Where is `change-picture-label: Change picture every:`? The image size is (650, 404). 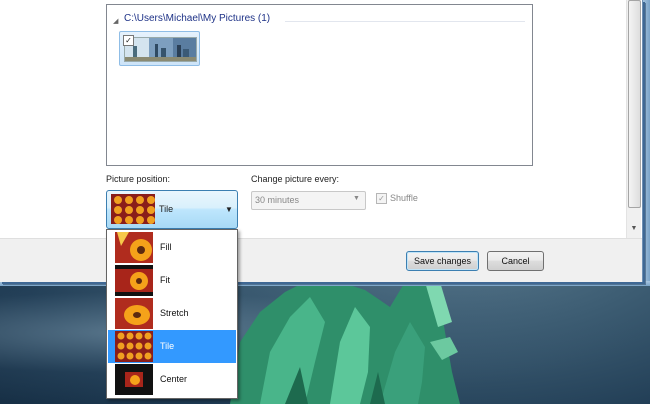 change-picture-label: Change picture every: is located at coordinates (295, 179).